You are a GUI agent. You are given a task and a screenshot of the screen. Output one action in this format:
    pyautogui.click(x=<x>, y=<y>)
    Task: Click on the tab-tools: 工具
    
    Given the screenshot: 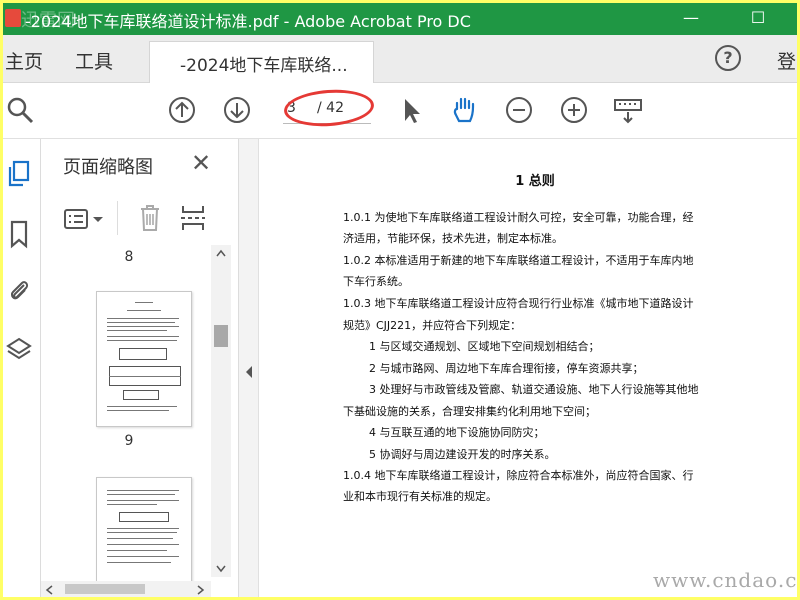 What is the action you would take?
    pyautogui.click(x=94, y=60)
    